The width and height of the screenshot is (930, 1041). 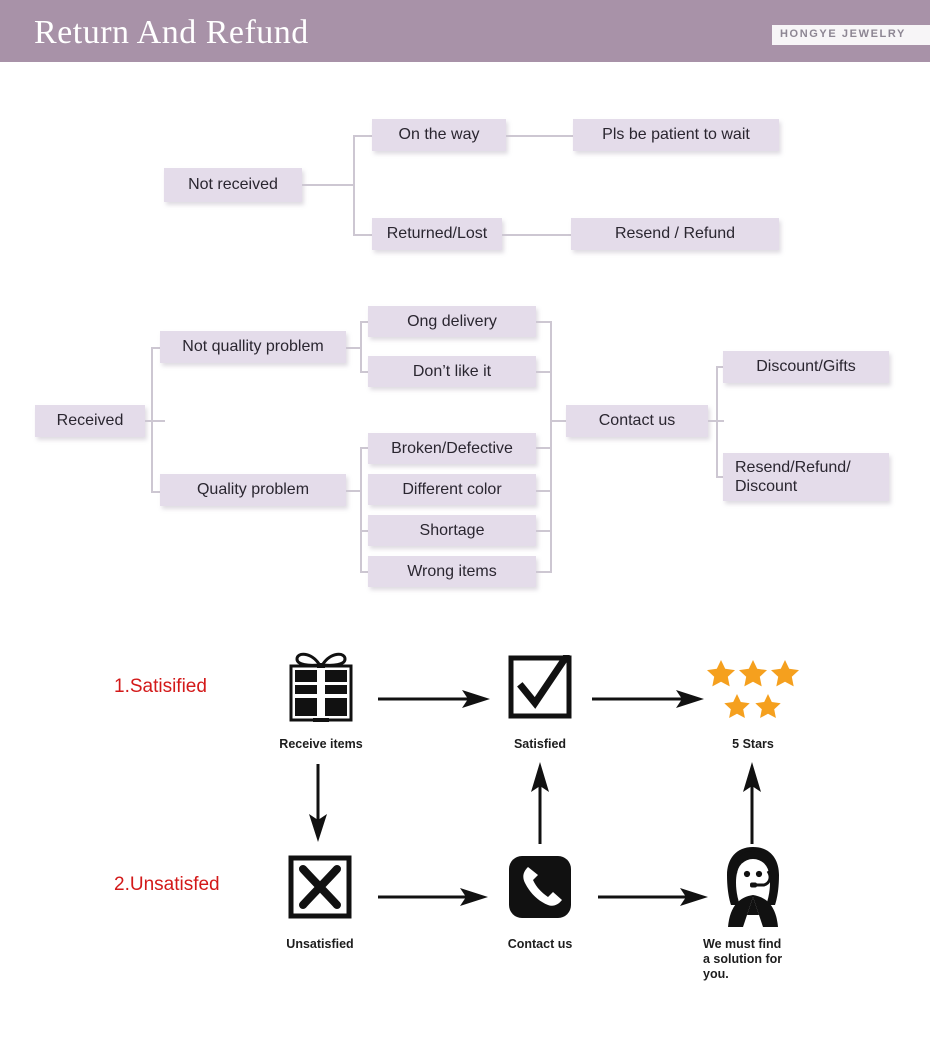 I want to click on stars-icon, so click(x=753, y=692).